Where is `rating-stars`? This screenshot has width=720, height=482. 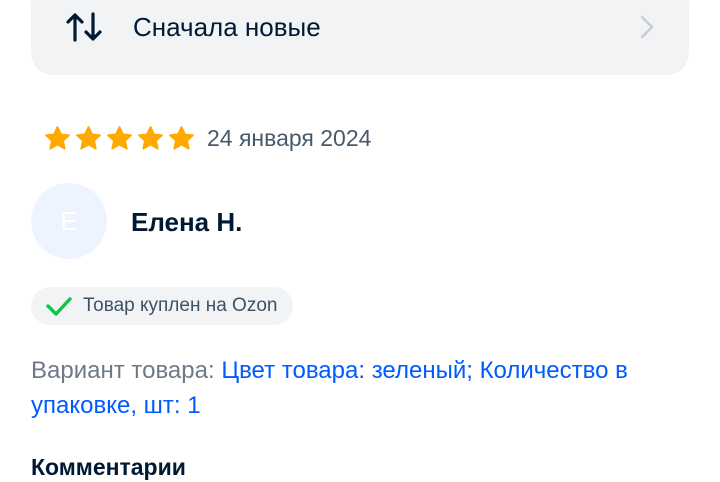 rating-stars is located at coordinates (119, 138).